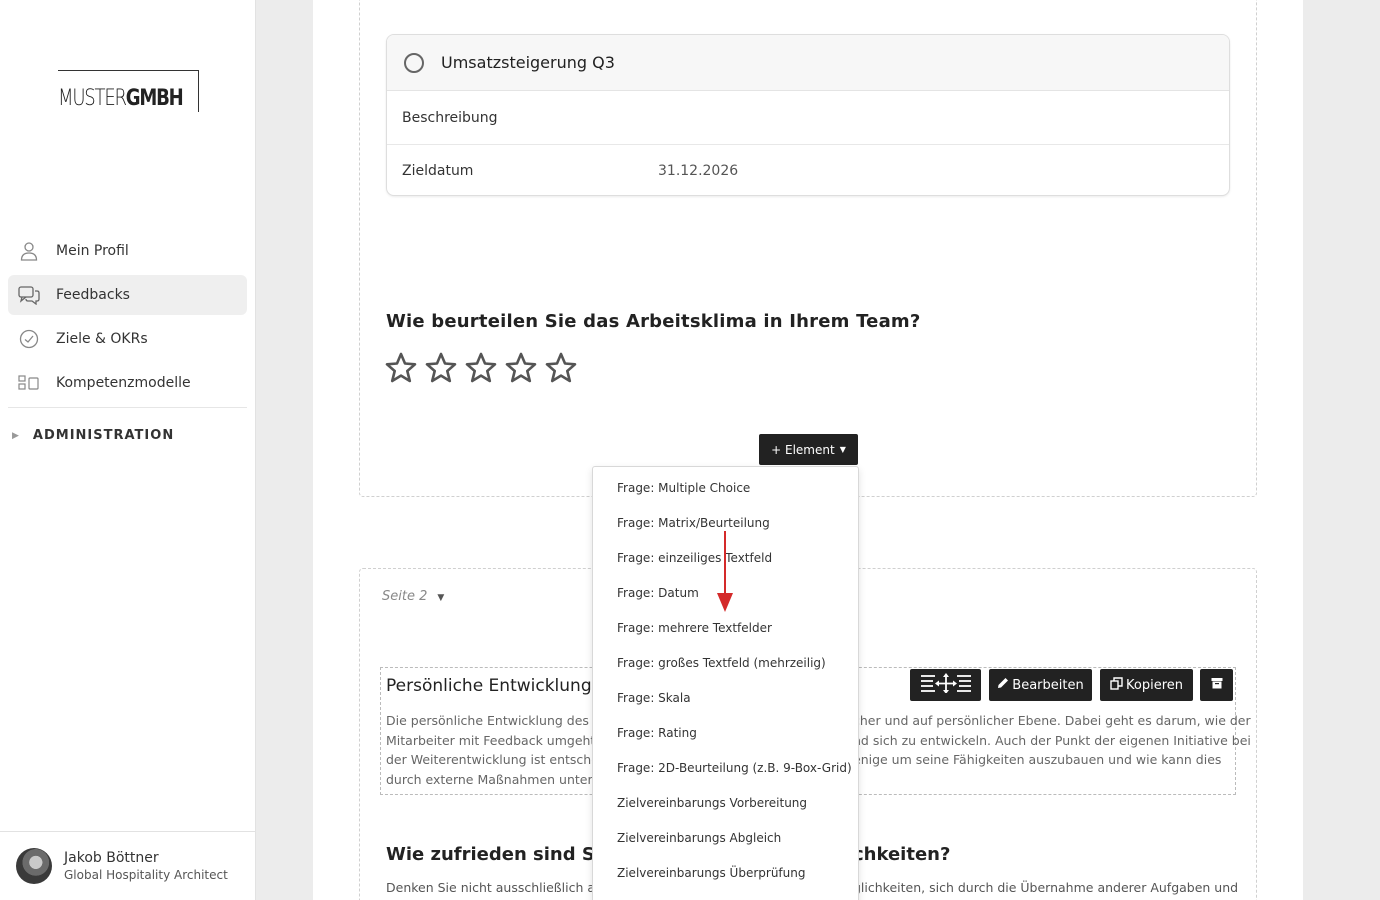  I want to click on goal-date-row: Zieldatum 31.12.2026, so click(808, 169).